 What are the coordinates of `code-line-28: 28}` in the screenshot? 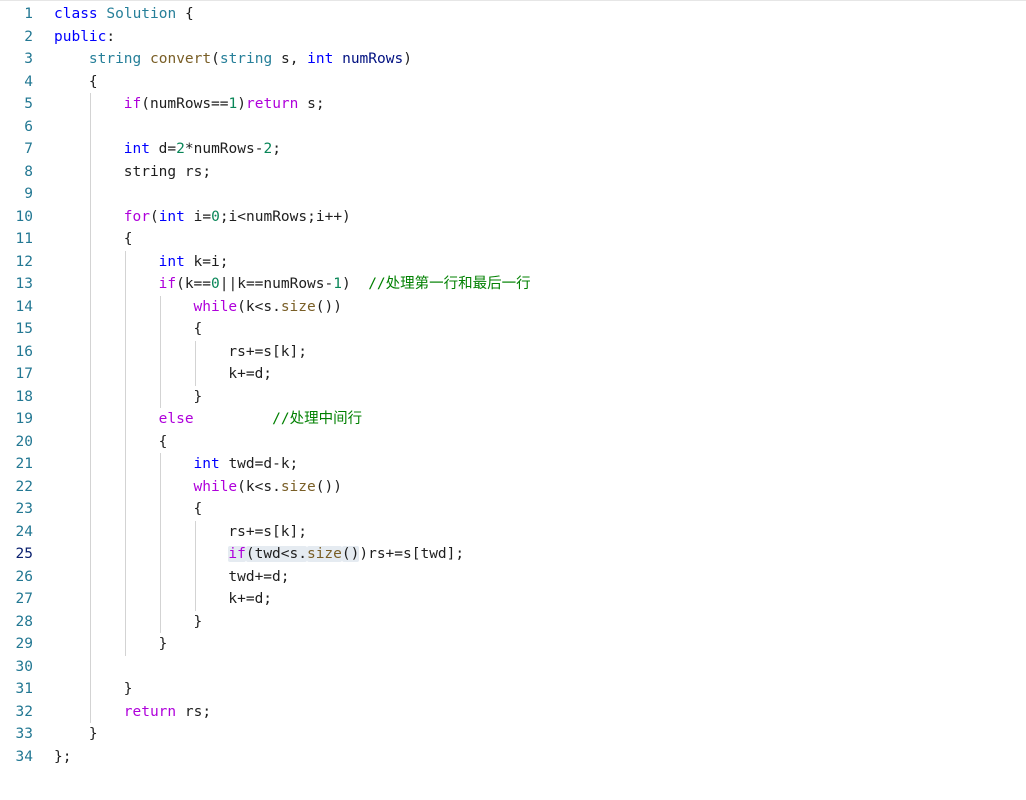 It's located at (513, 622).